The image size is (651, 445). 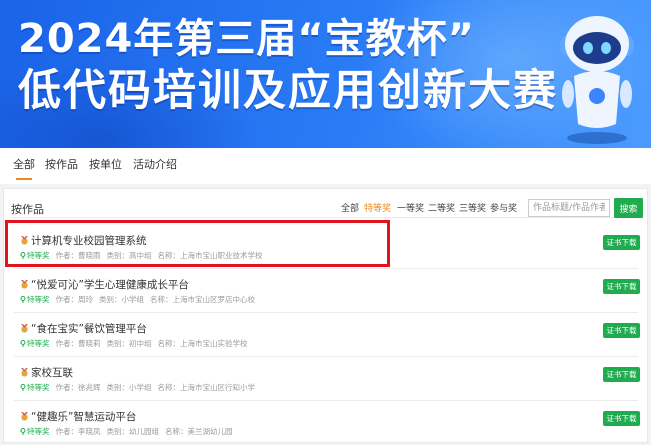 I want to click on search-button: 搜索, so click(x=628, y=208).